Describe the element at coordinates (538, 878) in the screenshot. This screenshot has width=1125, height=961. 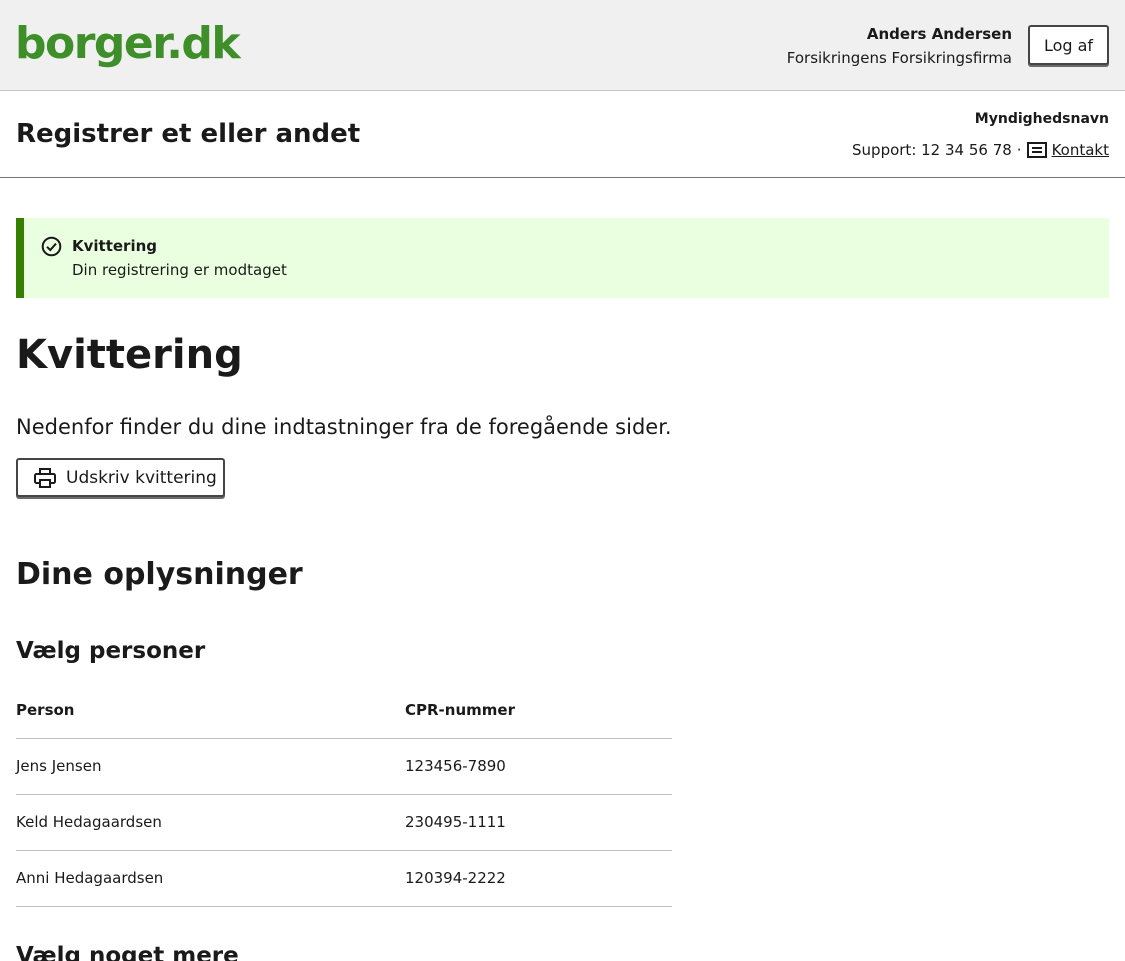
I see `cpr-number: 120394-2222` at that location.